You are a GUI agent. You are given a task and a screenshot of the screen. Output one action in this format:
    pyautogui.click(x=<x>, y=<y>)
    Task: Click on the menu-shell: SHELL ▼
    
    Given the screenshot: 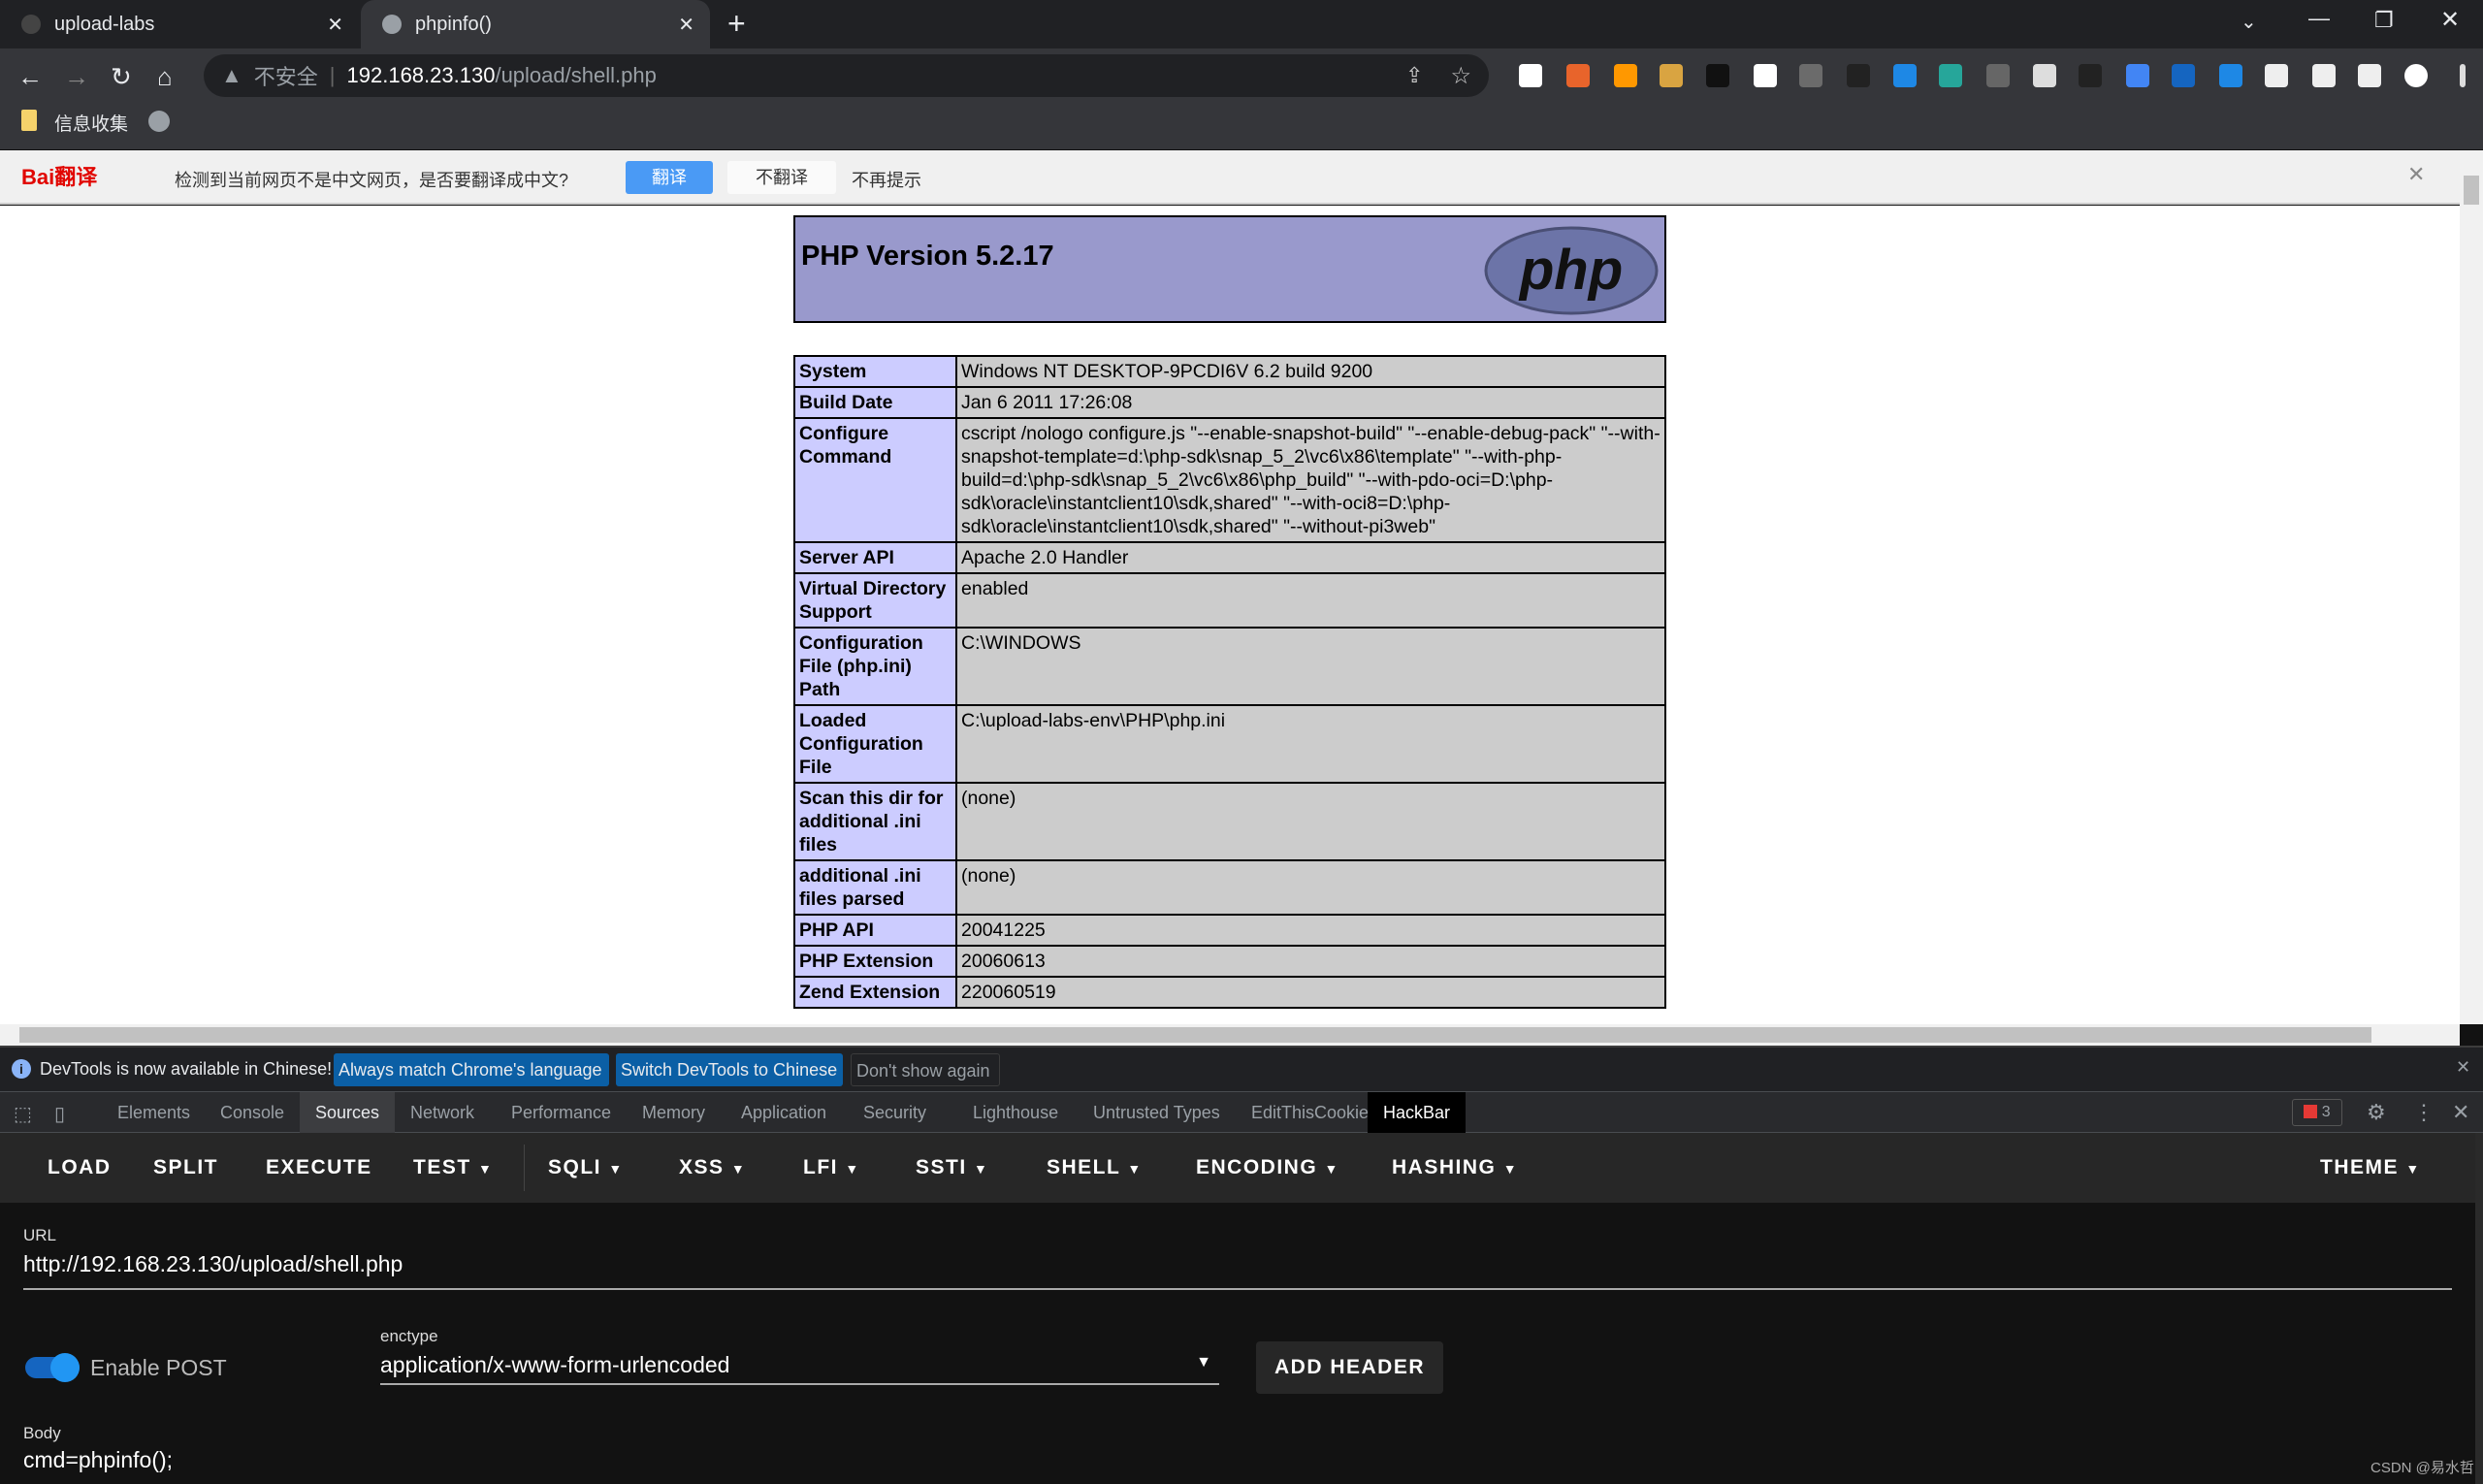 What is the action you would take?
    pyautogui.click(x=1095, y=1168)
    